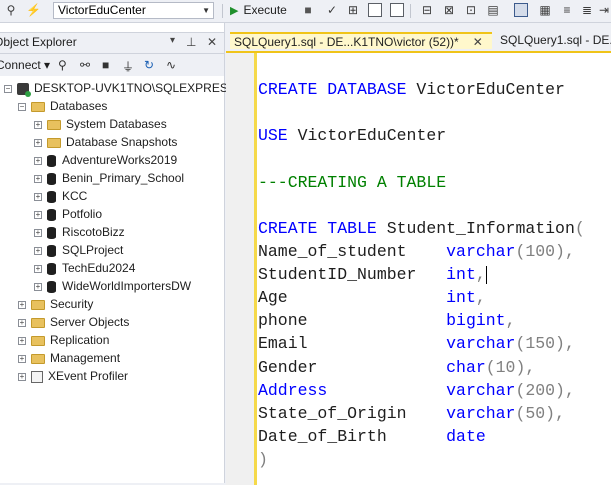  What do you see at coordinates (471, 10) in the screenshot?
I see `include-plan-icon: ⊡` at bounding box center [471, 10].